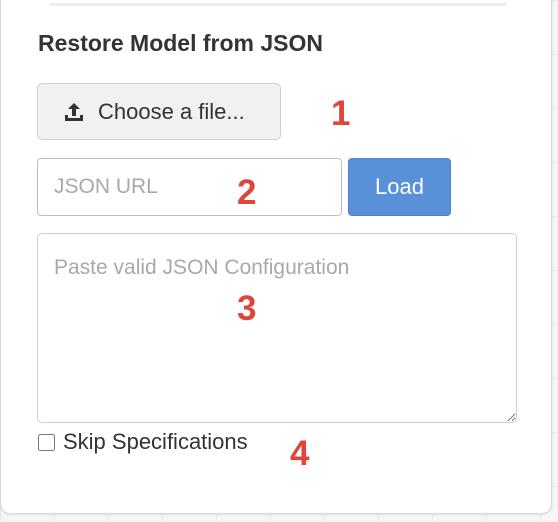 This screenshot has width=558, height=522. What do you see at coordinates (74, 112) in the screenshot?
I see `upload-icon` at bounding box center [74, 112].